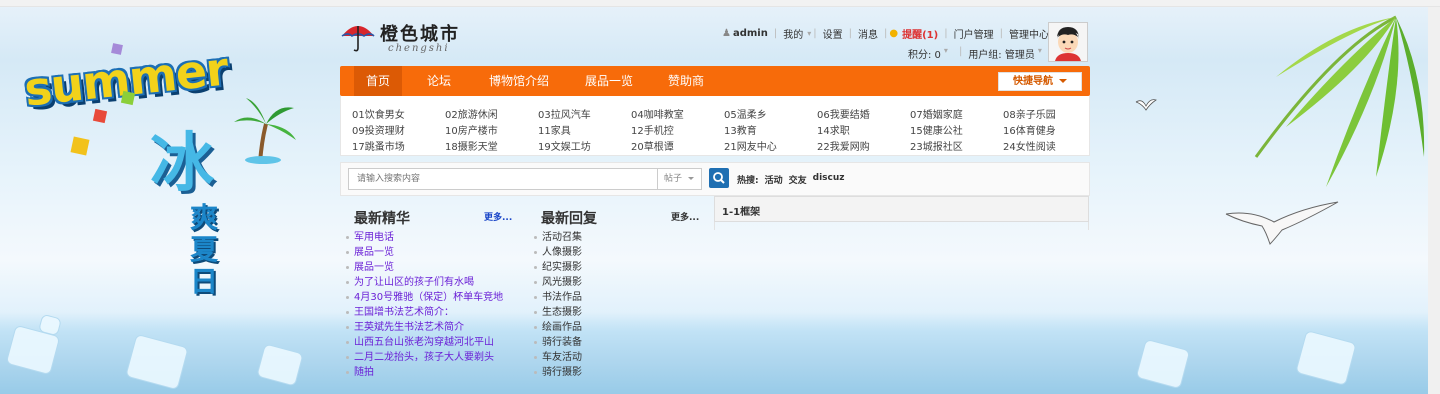 The height and width of the screenshot is (394, 1440). Describe the element at coordinates (558, 312) in the screenshot. I see `list-item: 生态摄影` at that location.